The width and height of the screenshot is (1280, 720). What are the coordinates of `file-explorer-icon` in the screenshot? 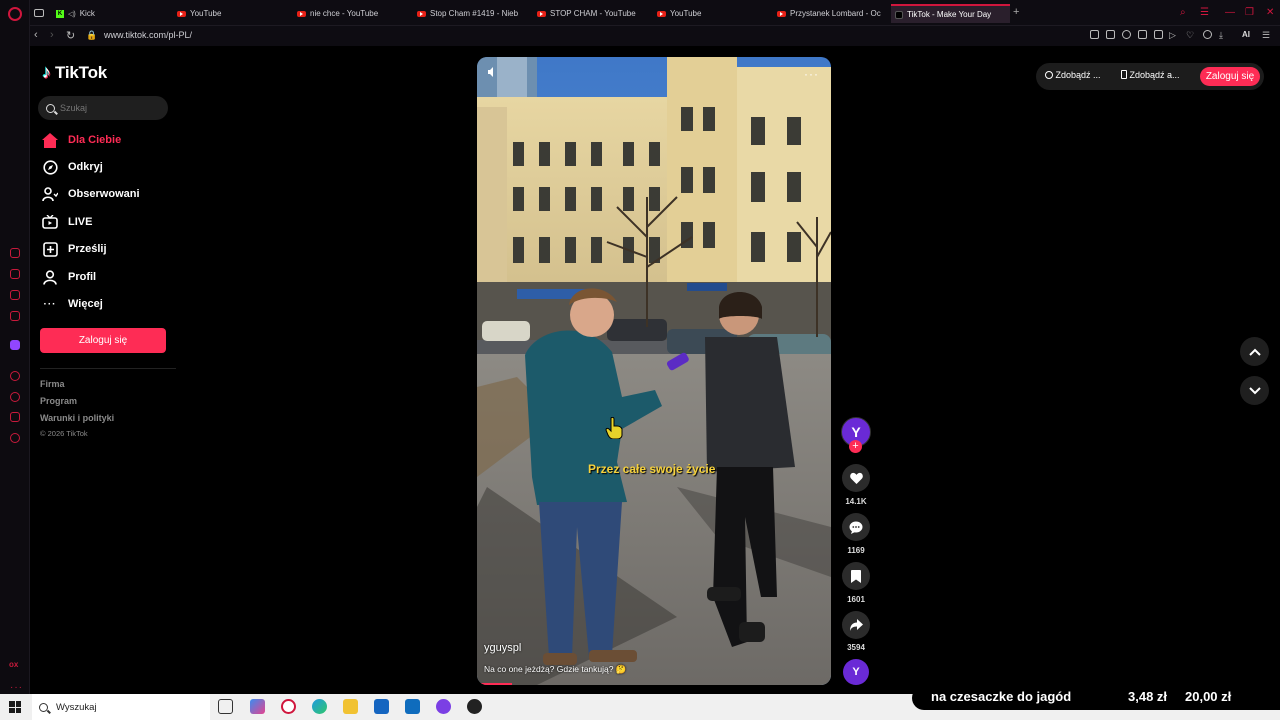 It's located at (350, 706).